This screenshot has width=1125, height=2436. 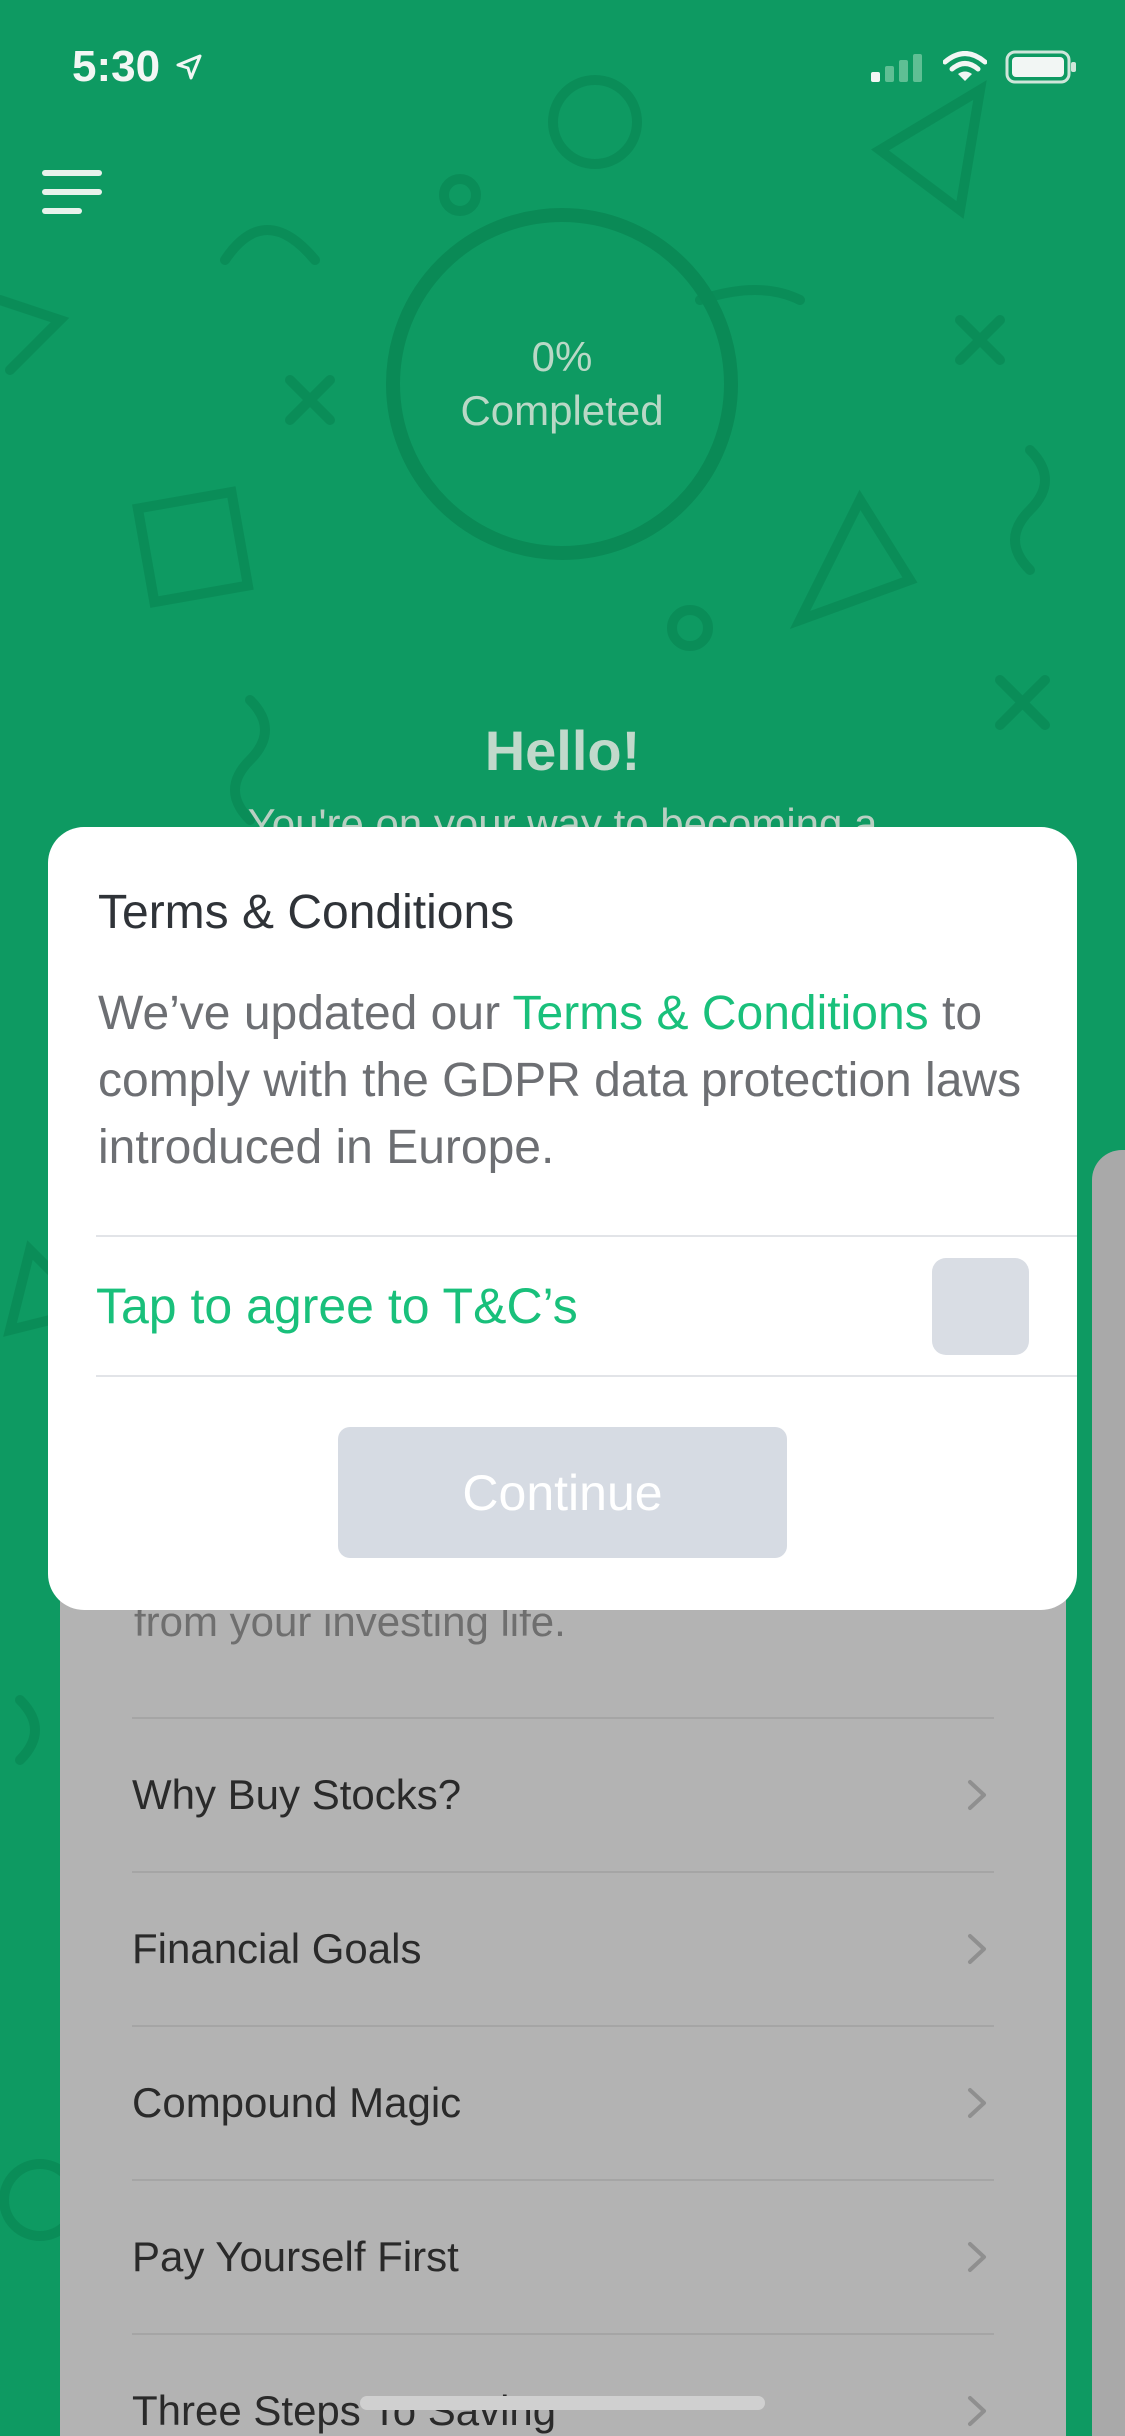 What do you see at coordinates (563, 1794) in the screenshot?
I see `list-item: Why Buy Stocks?` at bounding box center [563, 1794].